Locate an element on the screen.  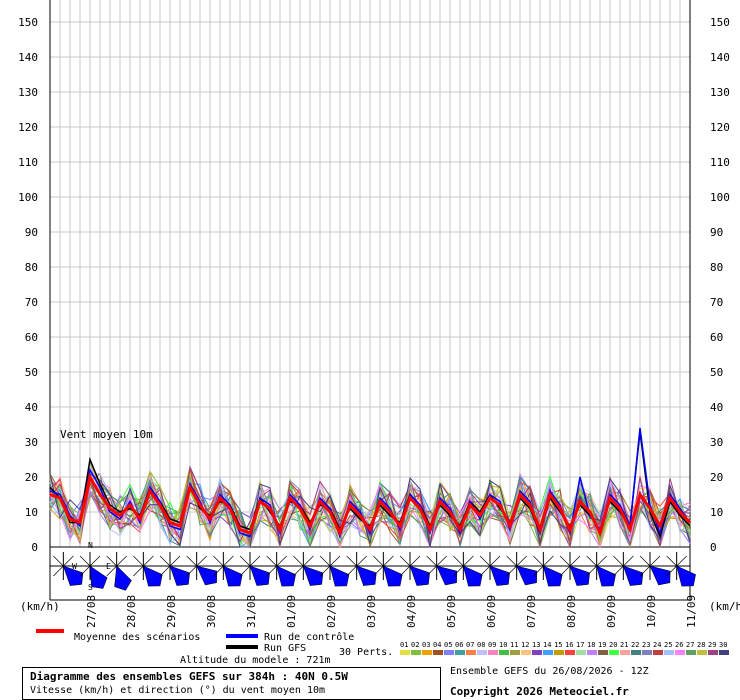
y-tick-left: 30 is located at coordinates (31, 442).